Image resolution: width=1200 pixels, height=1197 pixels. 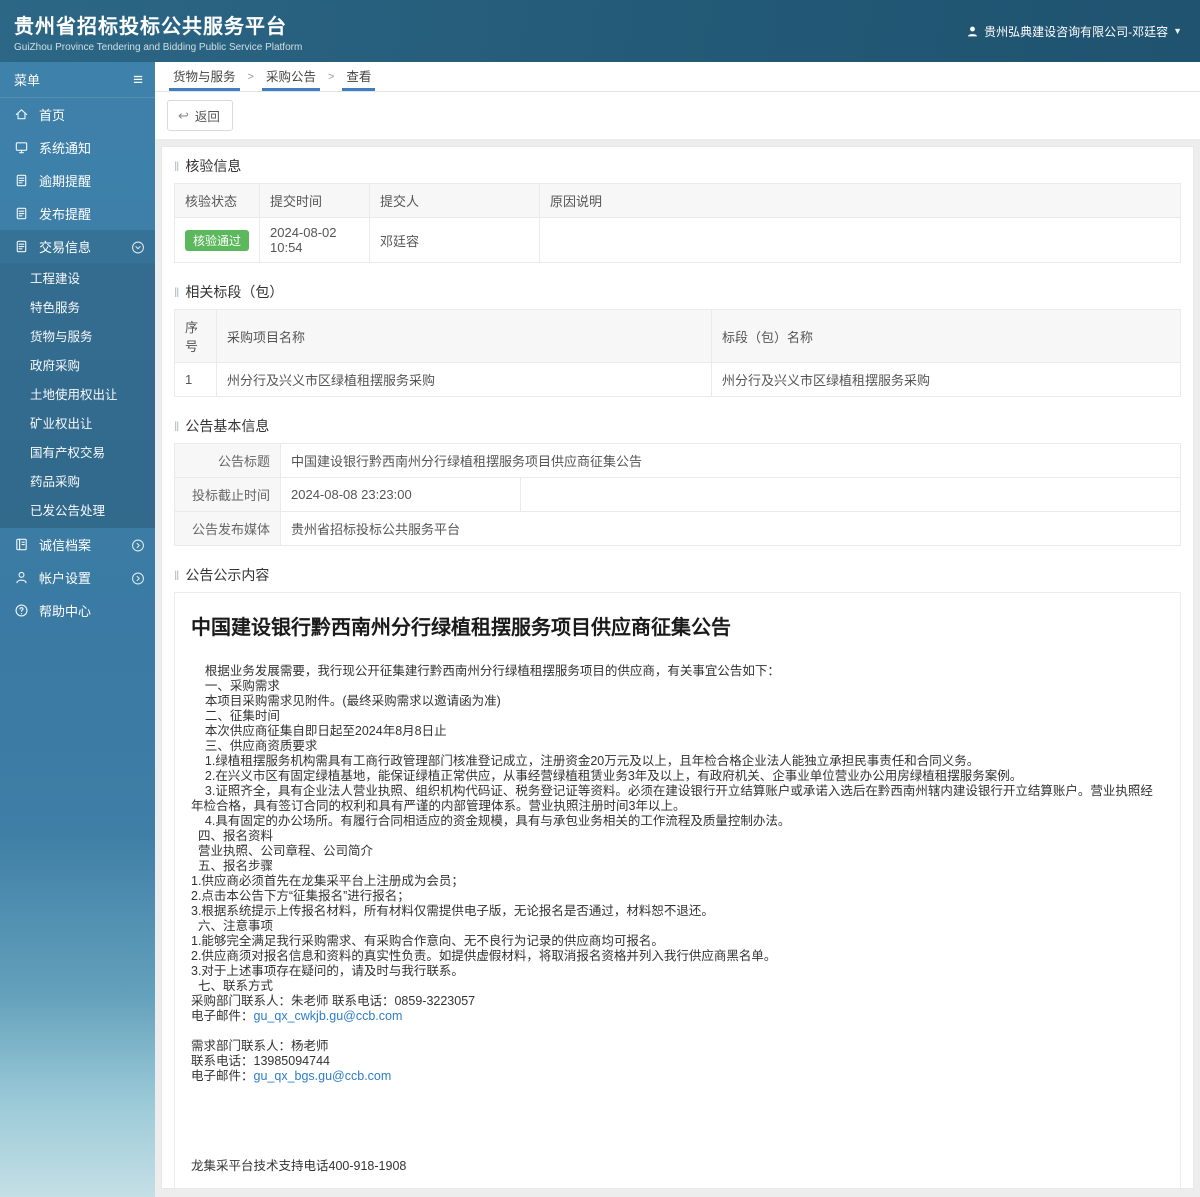 I want to click on announcement-line: 一、采购需求, so click(x=235, y=686).